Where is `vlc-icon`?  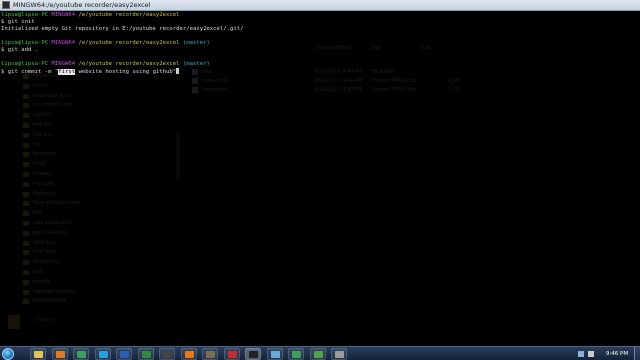 vlc-icon is located at coordinates (189, 354).